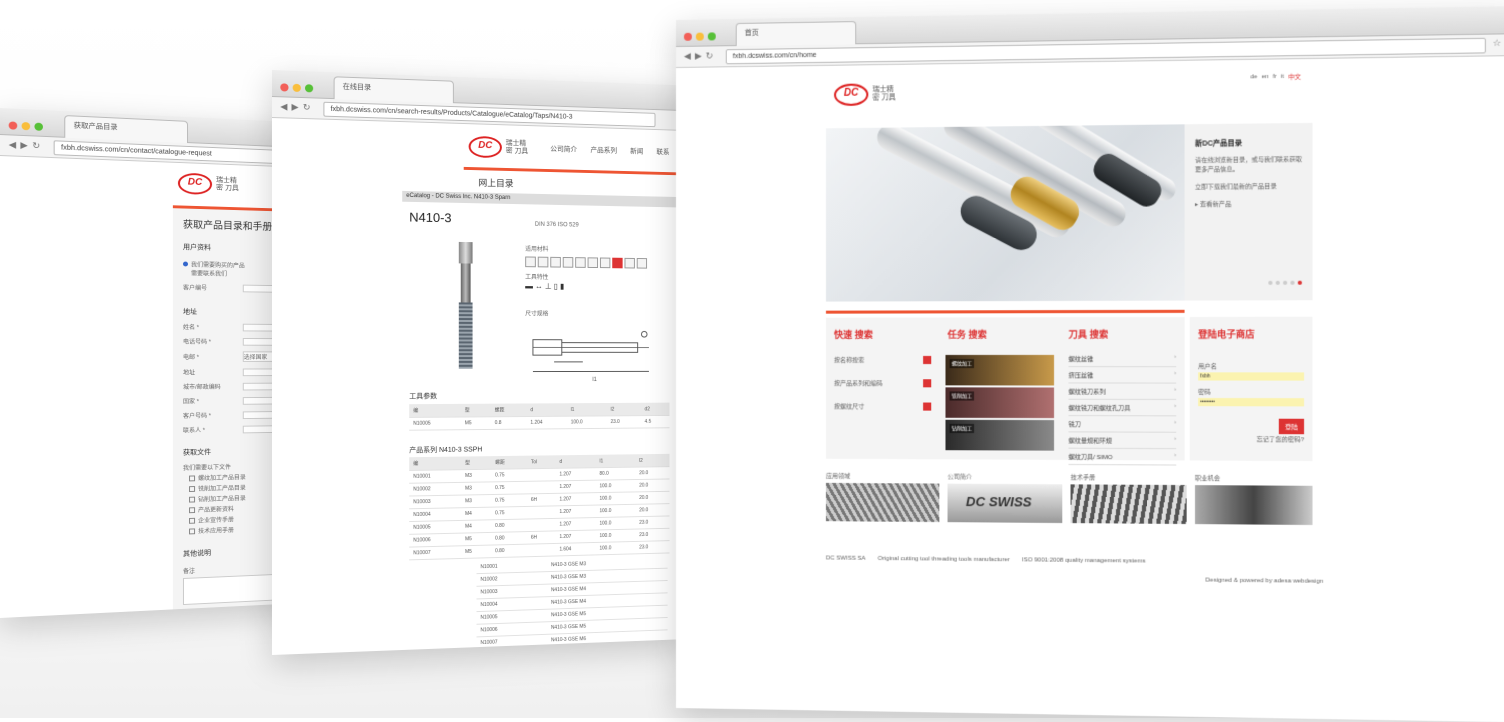 This screenshot has width=1504, height=722. Describe the element at coordinates (1248, 186) in the screenshot. I see `hero-side-text2: 立即下载我们最新的产品目录` at that location.